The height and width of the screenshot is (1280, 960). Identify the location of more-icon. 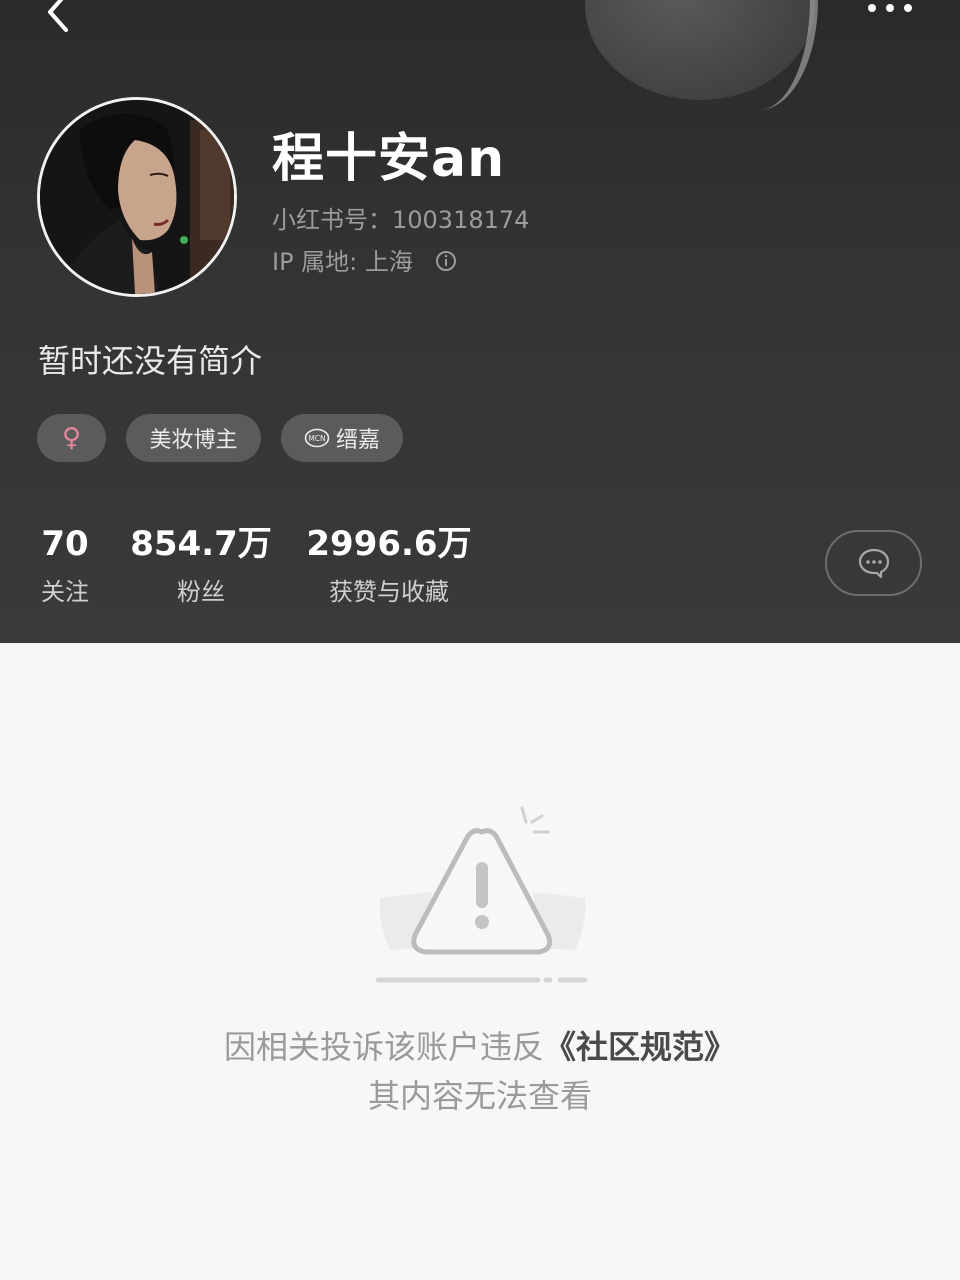
(890, 9).